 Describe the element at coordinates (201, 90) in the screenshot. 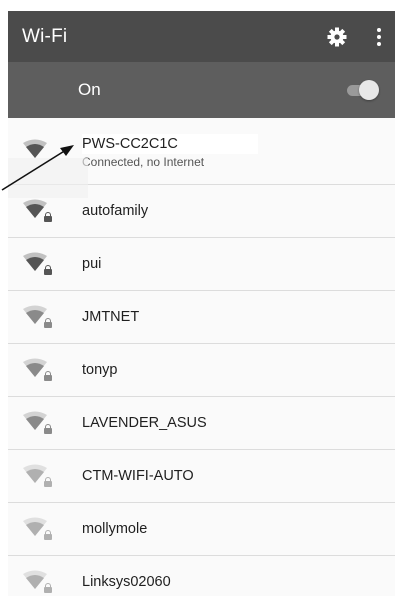

I see `wifi-toggle-bar: On` at that location.